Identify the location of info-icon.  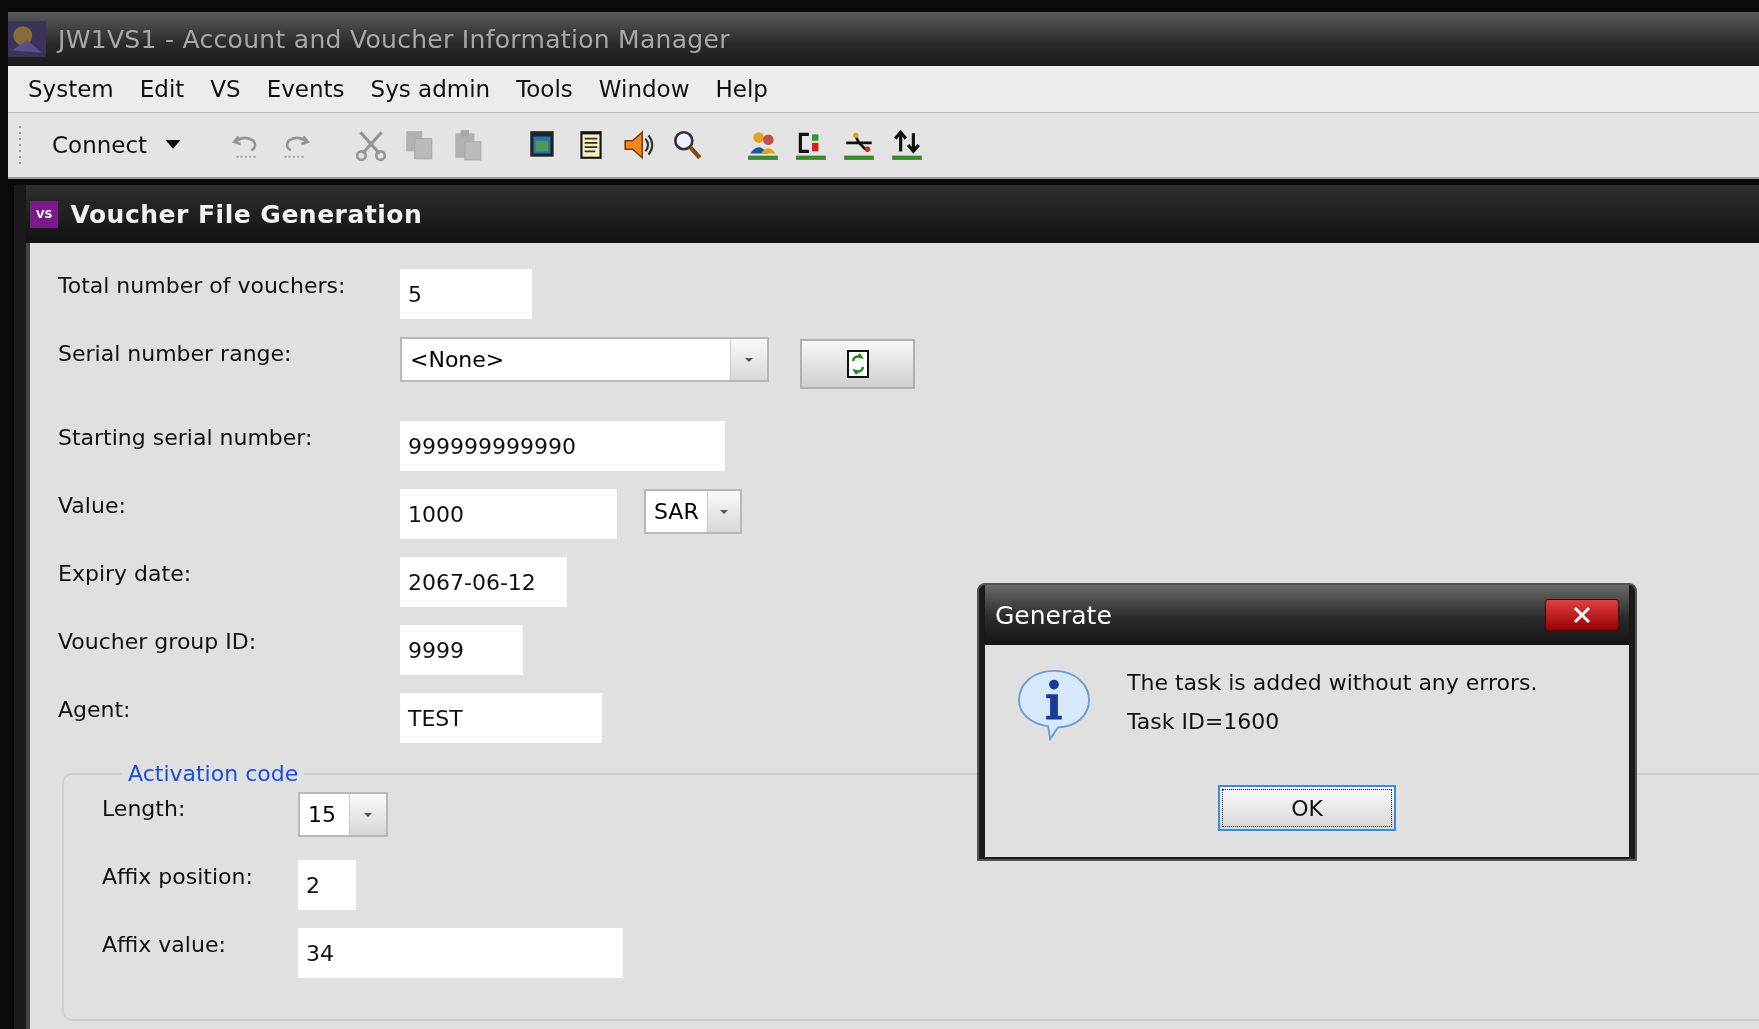
(1054, 704).